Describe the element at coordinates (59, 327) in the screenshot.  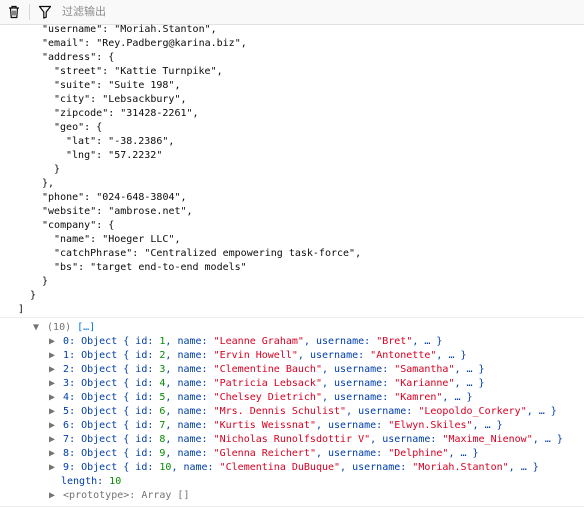
I see `array-count: (10)` at that location.